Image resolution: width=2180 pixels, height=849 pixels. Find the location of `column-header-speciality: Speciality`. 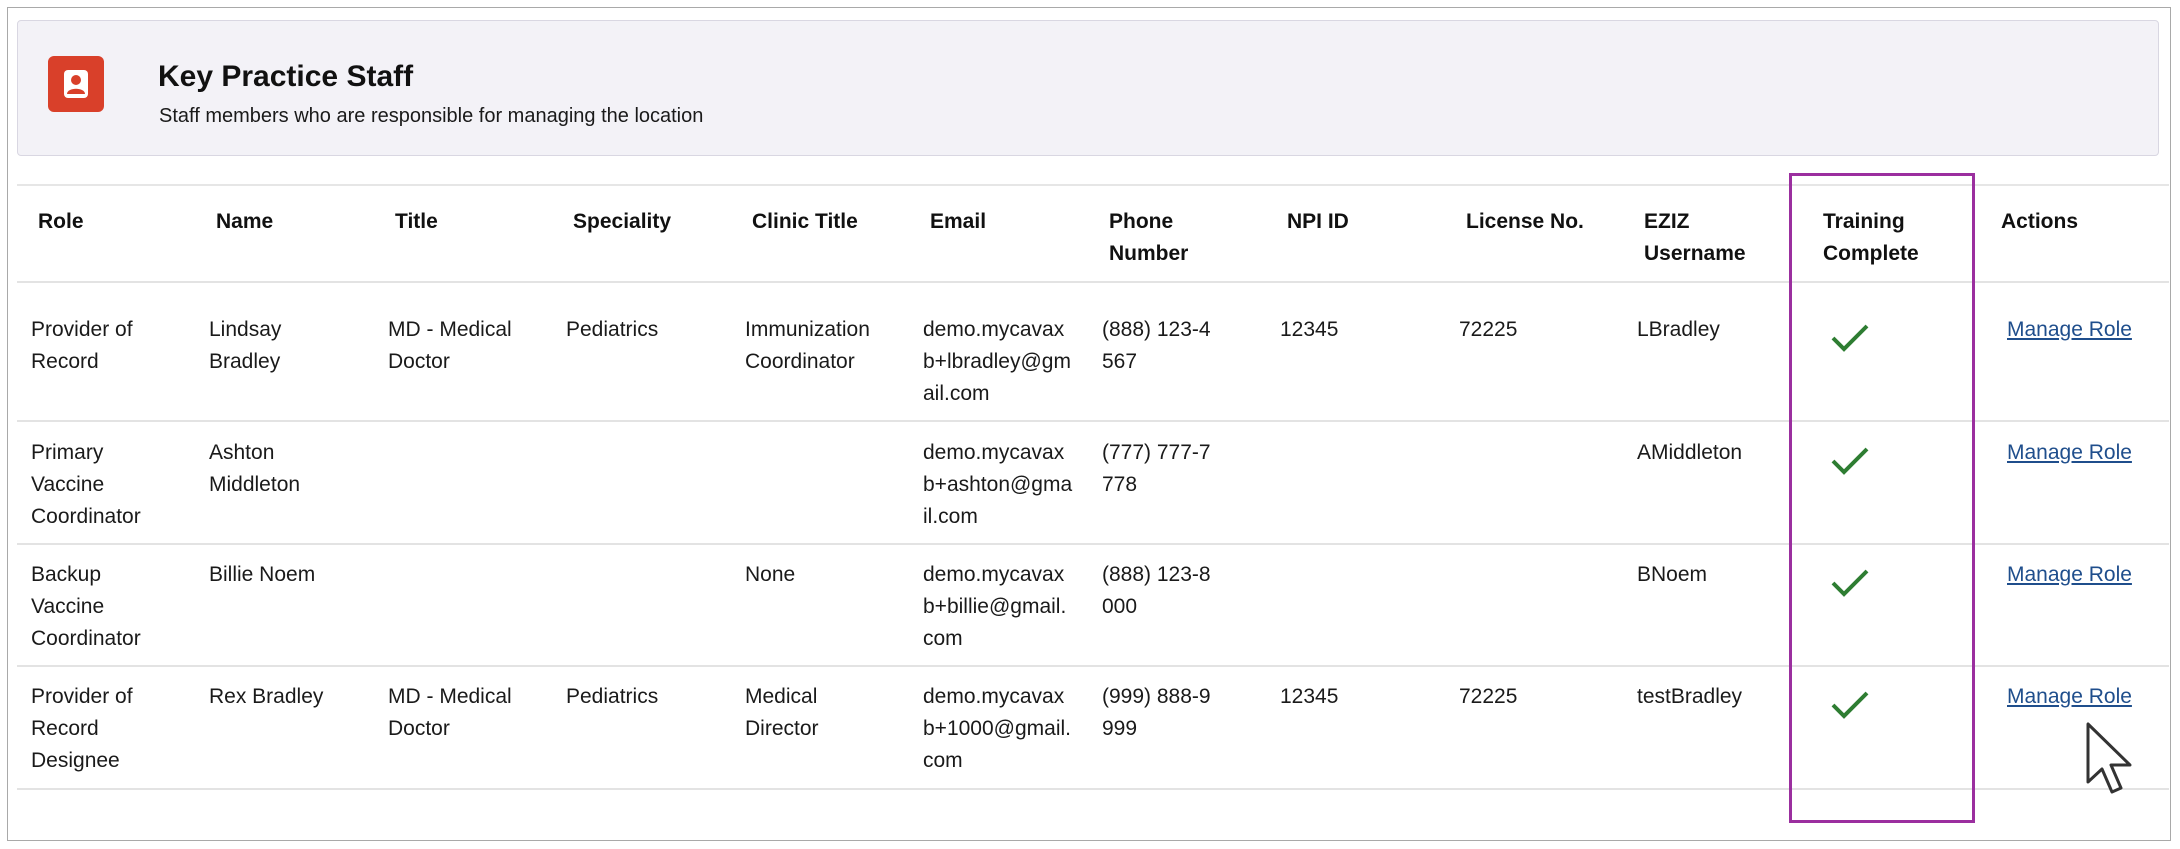

column-header-speciality: Speciality is located at coordinates (622, 221).